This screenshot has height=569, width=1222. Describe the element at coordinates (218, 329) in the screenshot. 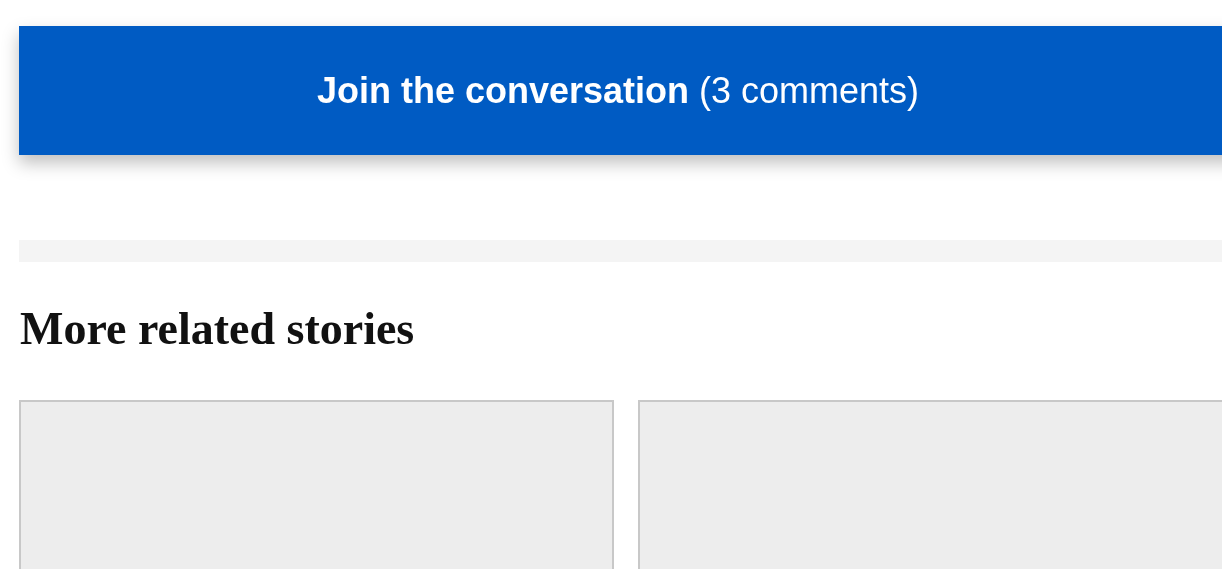

I see `section-heading: More related stories` at that location.